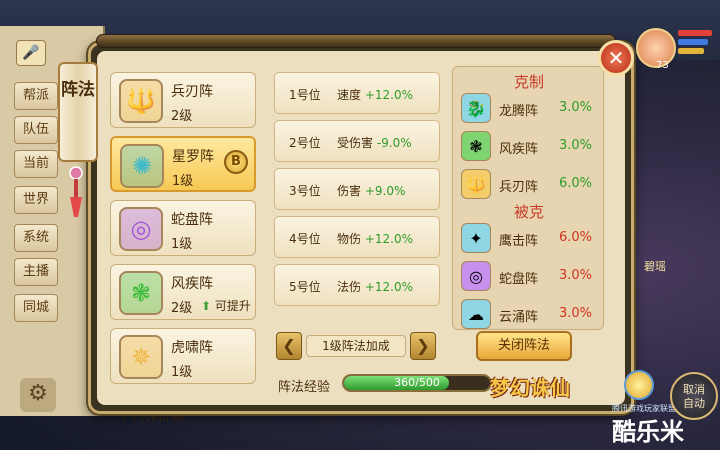  I want to click on formation-tab: 阵法, so click(78, 112).